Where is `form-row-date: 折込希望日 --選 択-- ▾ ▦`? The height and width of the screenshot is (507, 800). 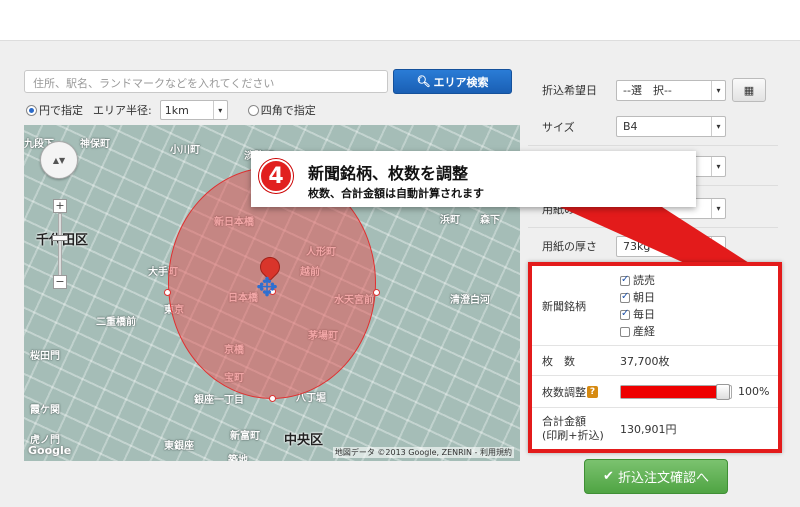
form-row-date: 折込希望日 --選 択-- ▾ ▦ is located at coordinates (653, 90).